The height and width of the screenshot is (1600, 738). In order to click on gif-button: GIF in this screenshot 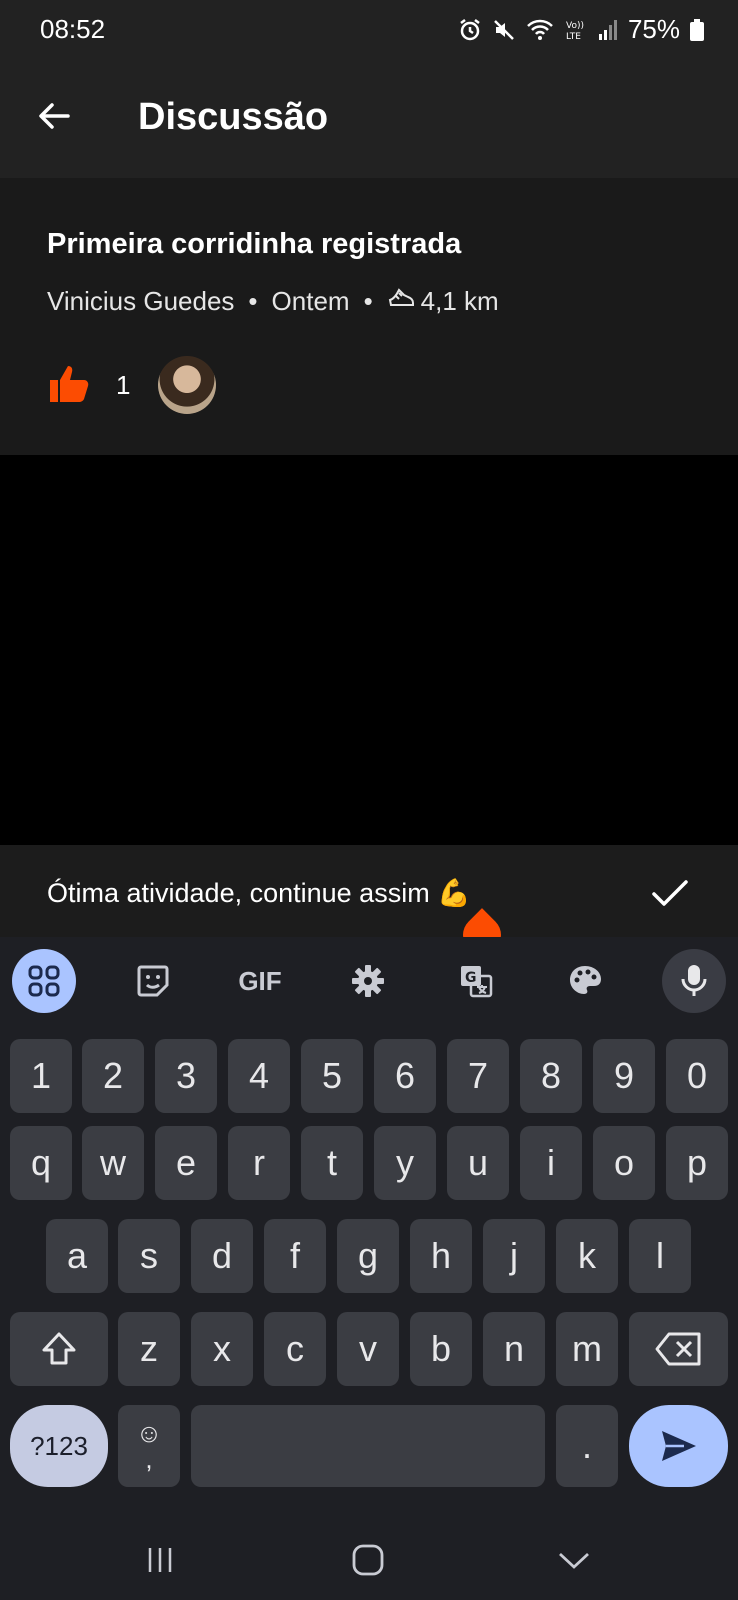, I will do `click(260, 981)`.